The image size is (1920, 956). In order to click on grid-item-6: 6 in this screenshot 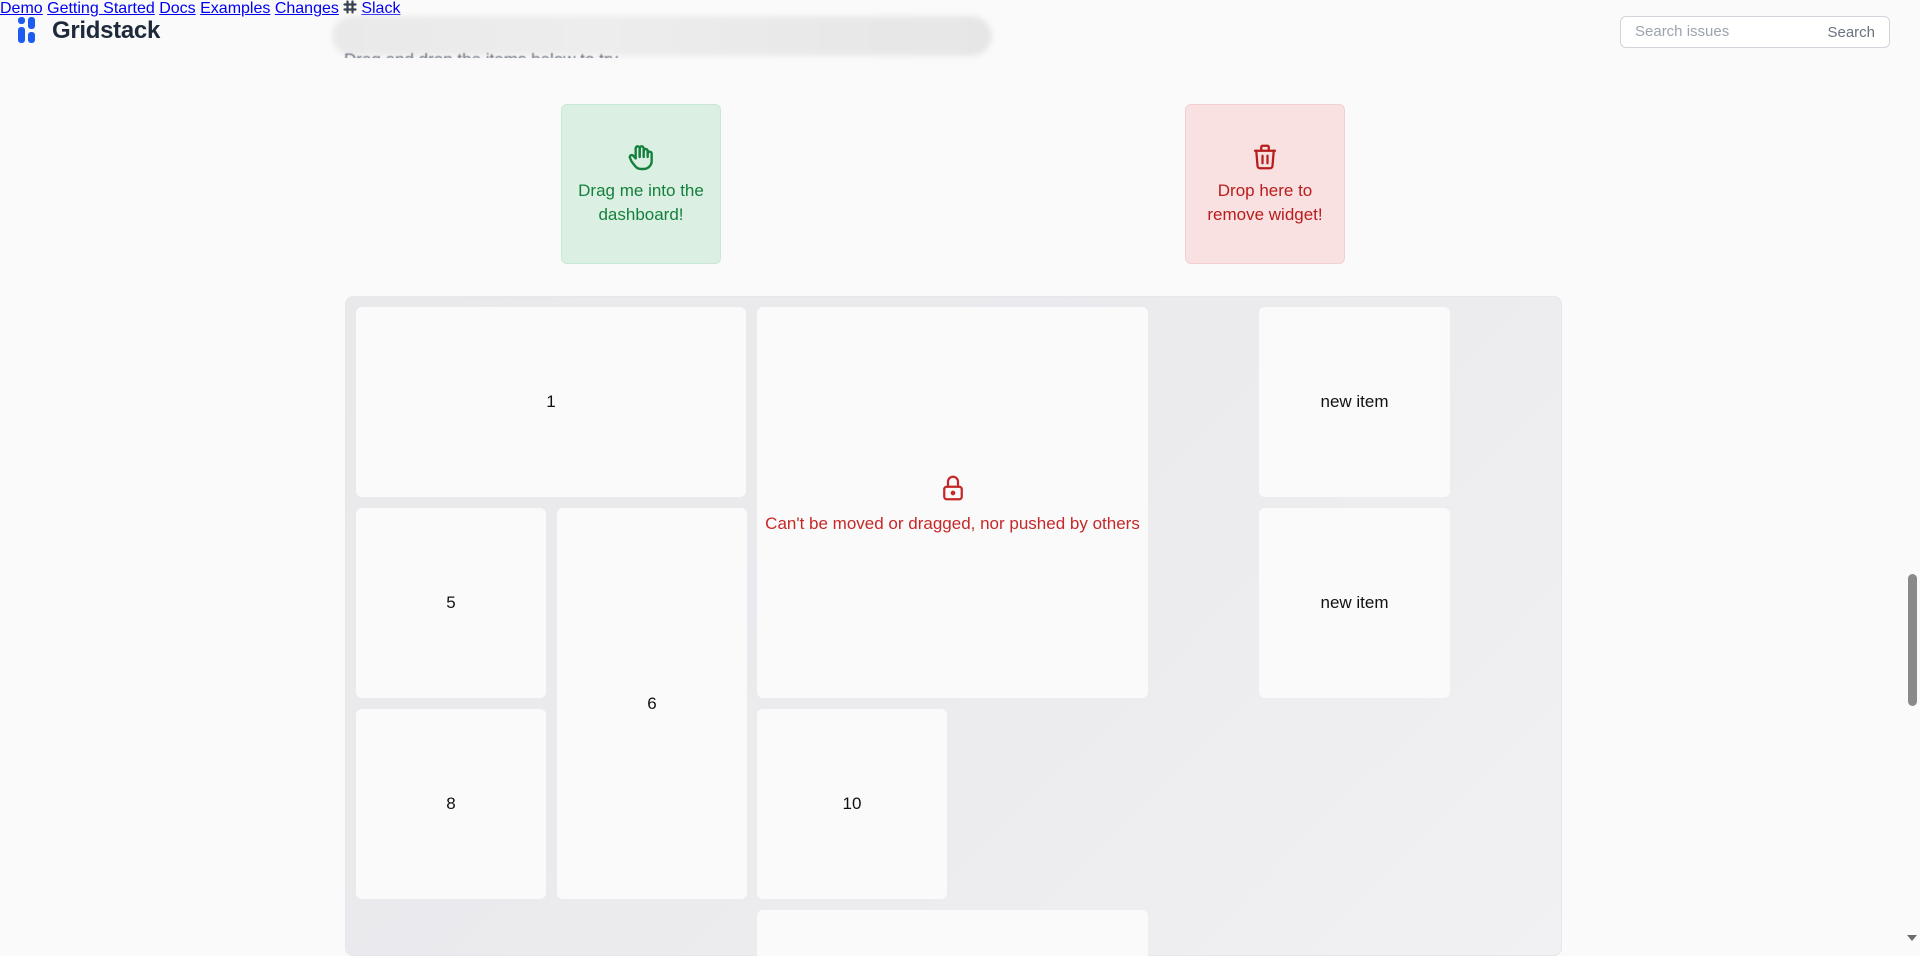, I will do `click(652, 703)`.